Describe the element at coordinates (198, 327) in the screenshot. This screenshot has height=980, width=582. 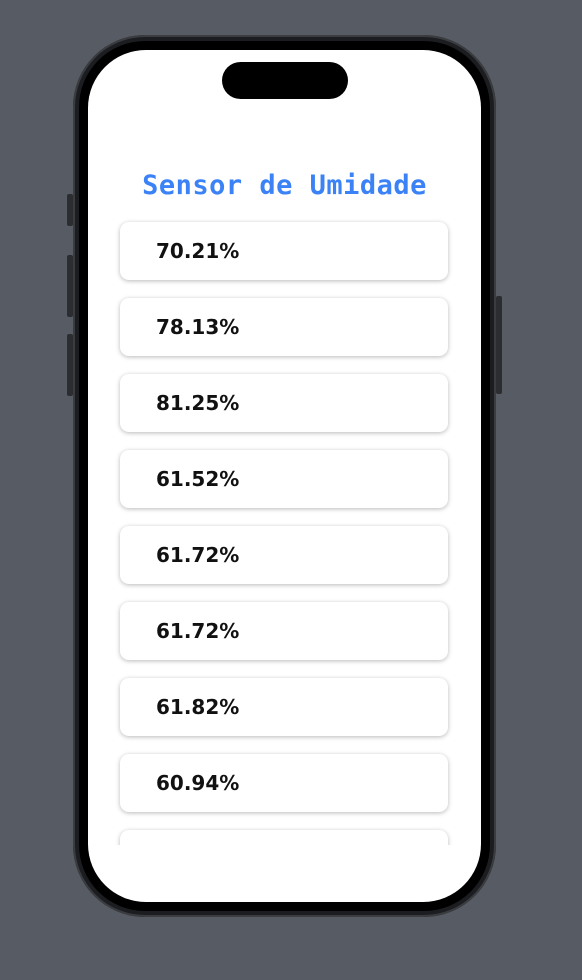
I see `reading-value: 78.13%` at that location.